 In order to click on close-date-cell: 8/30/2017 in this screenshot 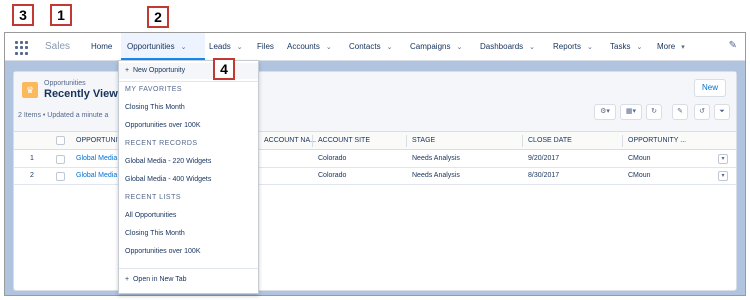, I will do `click(544, 175)`.